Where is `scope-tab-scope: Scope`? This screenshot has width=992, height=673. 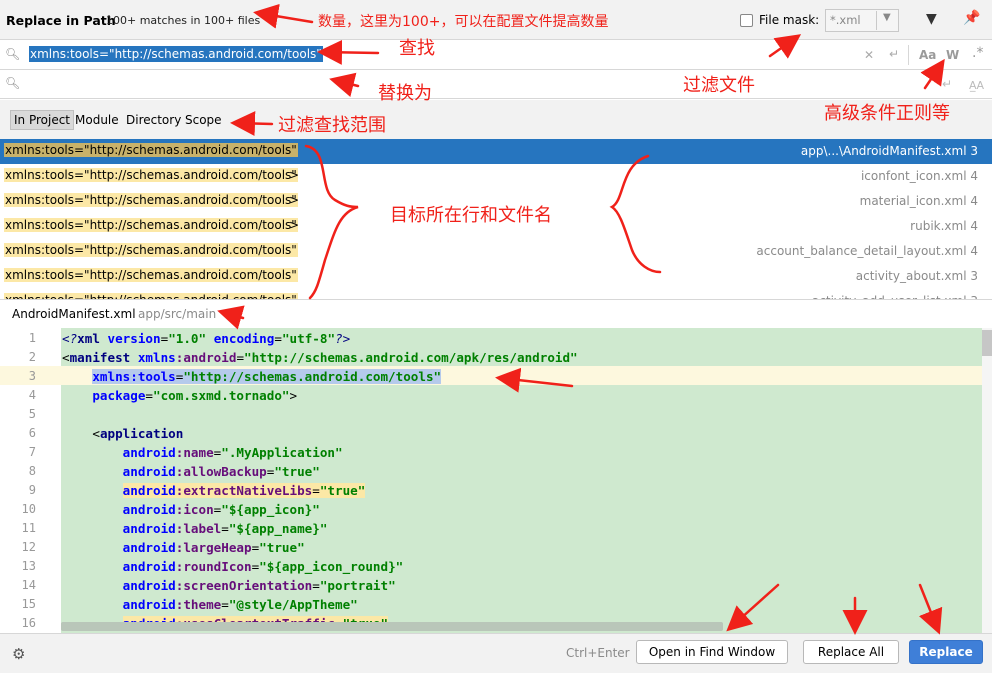
scope-tab-scope: Scope is located at coordinates (203, 120).